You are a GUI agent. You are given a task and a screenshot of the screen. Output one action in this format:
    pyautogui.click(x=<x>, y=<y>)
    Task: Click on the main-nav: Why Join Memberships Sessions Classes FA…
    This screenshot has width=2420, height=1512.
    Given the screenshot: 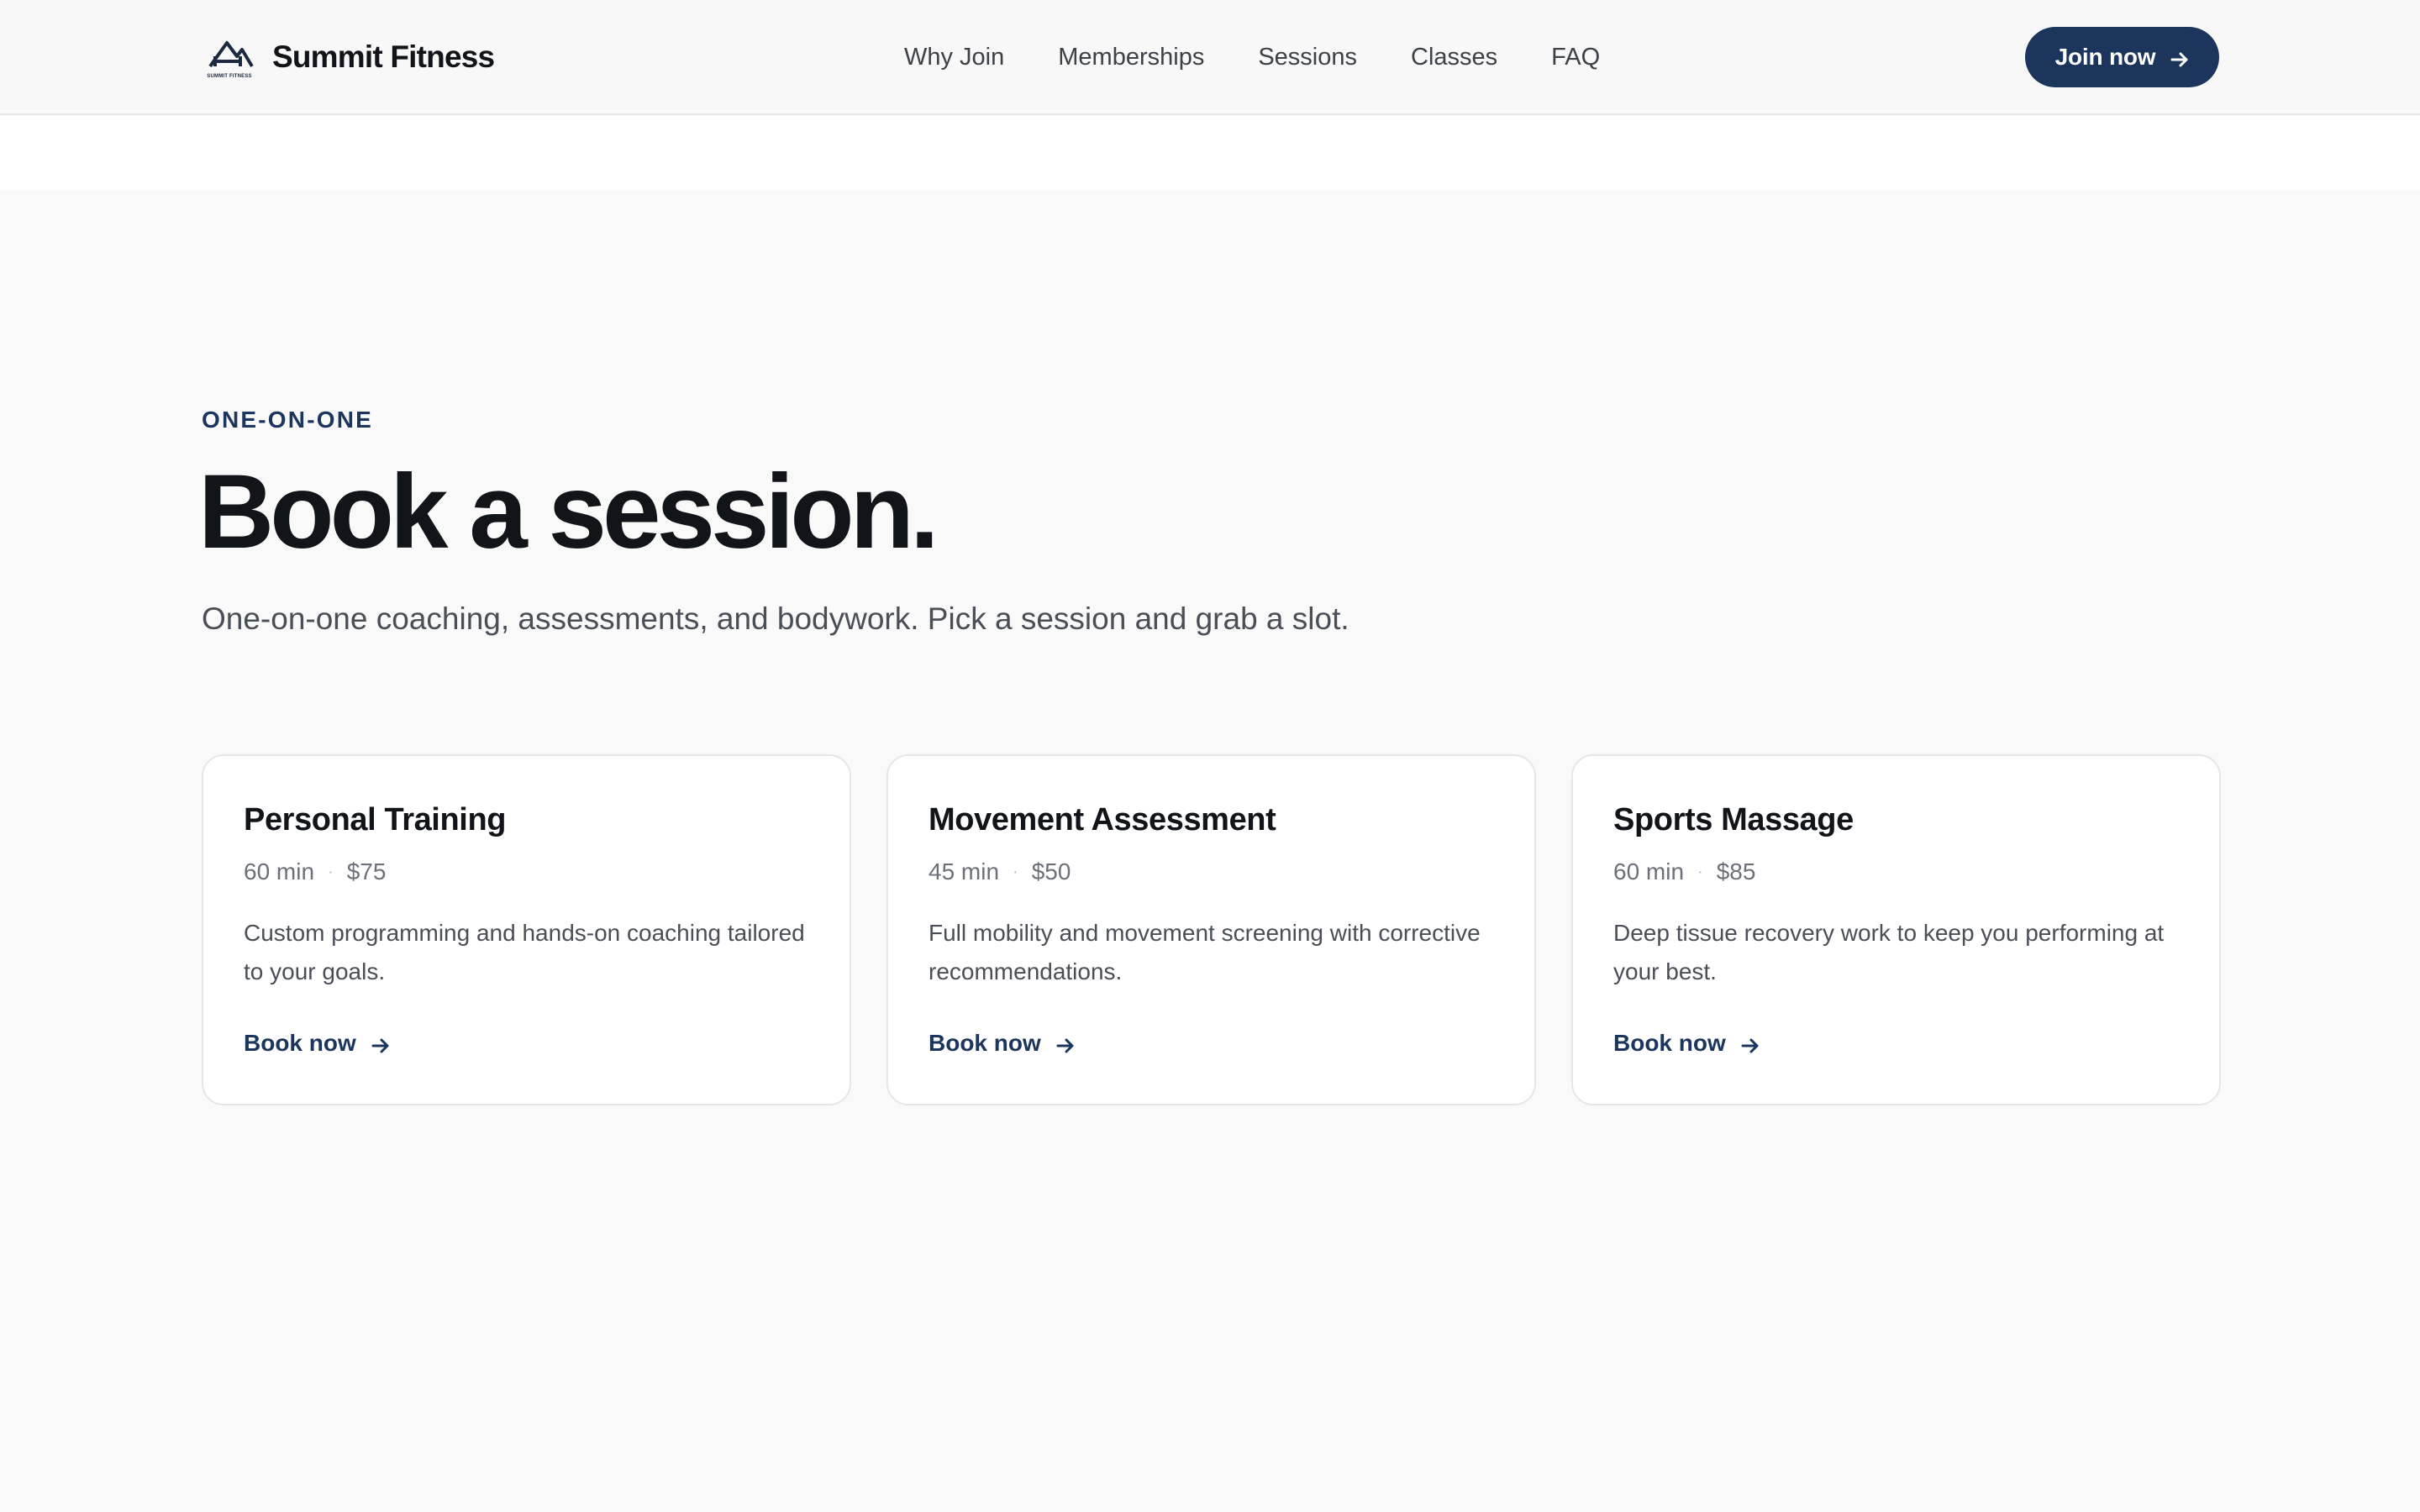 What is the action you would take?
    pyautogui.click(x=1252, y=57)
    